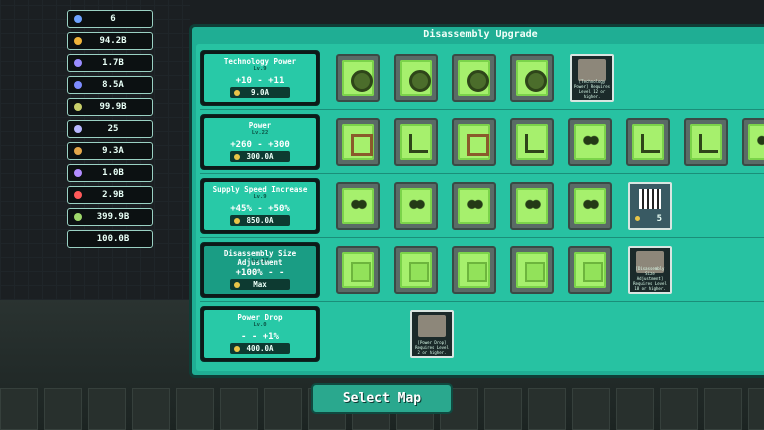 The image size is (764, 430). Describe the element at coordinates (110, 41) in the screenshot. I see `resource-counter: 94.2B` at that location.